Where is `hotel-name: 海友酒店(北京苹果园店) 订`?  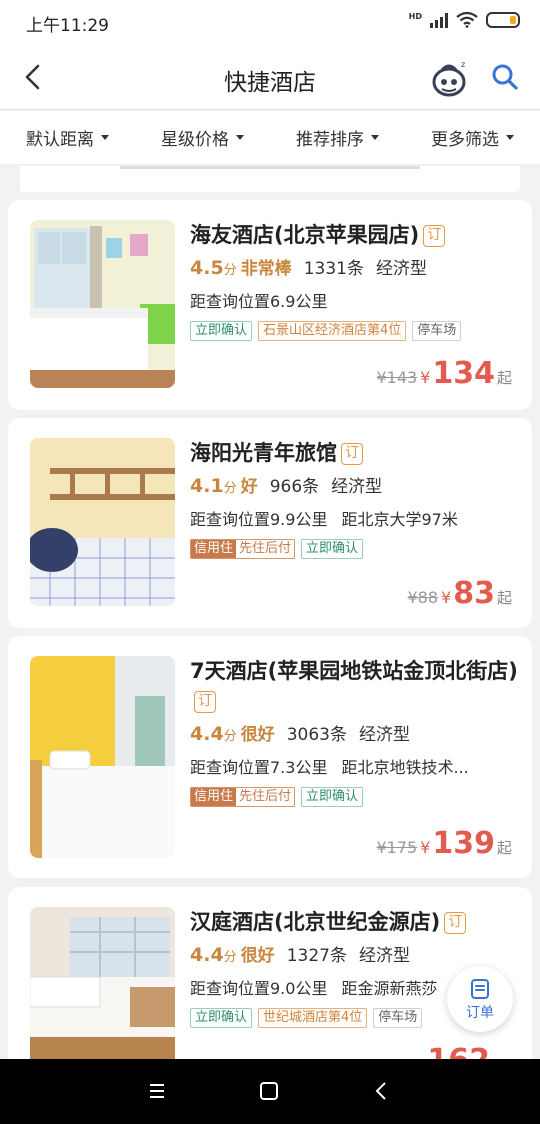
hotel-name: 海友酒店(北京苹果园店) 订 is located at coordinates (354, 235).